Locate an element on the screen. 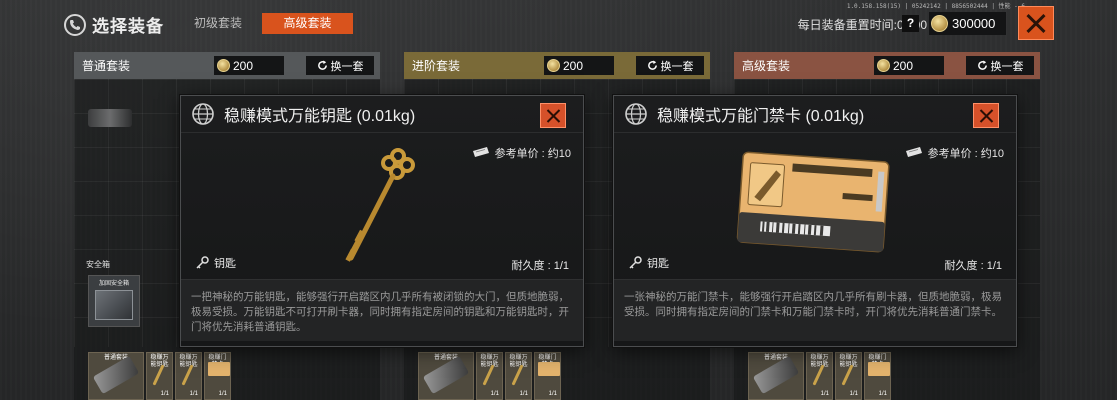  popup-title: 稳赚模式万能门禁卡 (0.01kg) is located at coordinates (761, 116).